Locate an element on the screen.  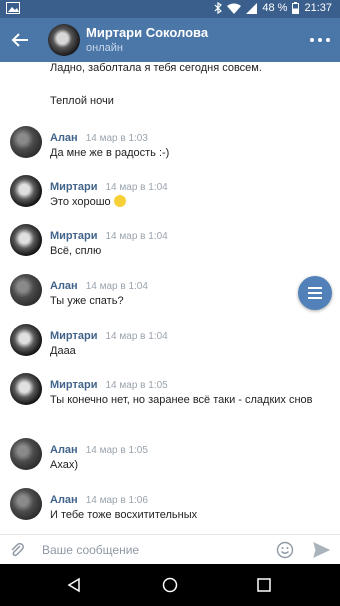
message-text-continued: Ладно, заболтала я тебя сегодня совсем. is located at coordinates (156, 68).